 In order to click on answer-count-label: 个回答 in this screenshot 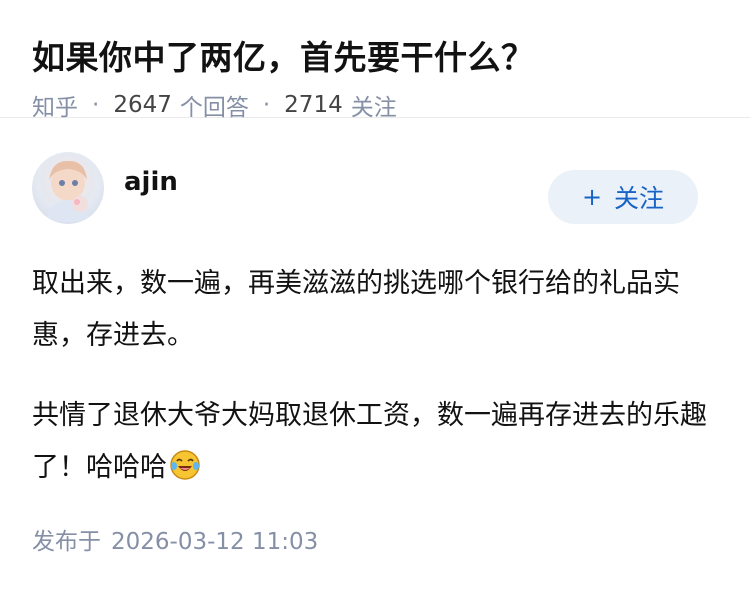, I will do `click(214, 105)`.